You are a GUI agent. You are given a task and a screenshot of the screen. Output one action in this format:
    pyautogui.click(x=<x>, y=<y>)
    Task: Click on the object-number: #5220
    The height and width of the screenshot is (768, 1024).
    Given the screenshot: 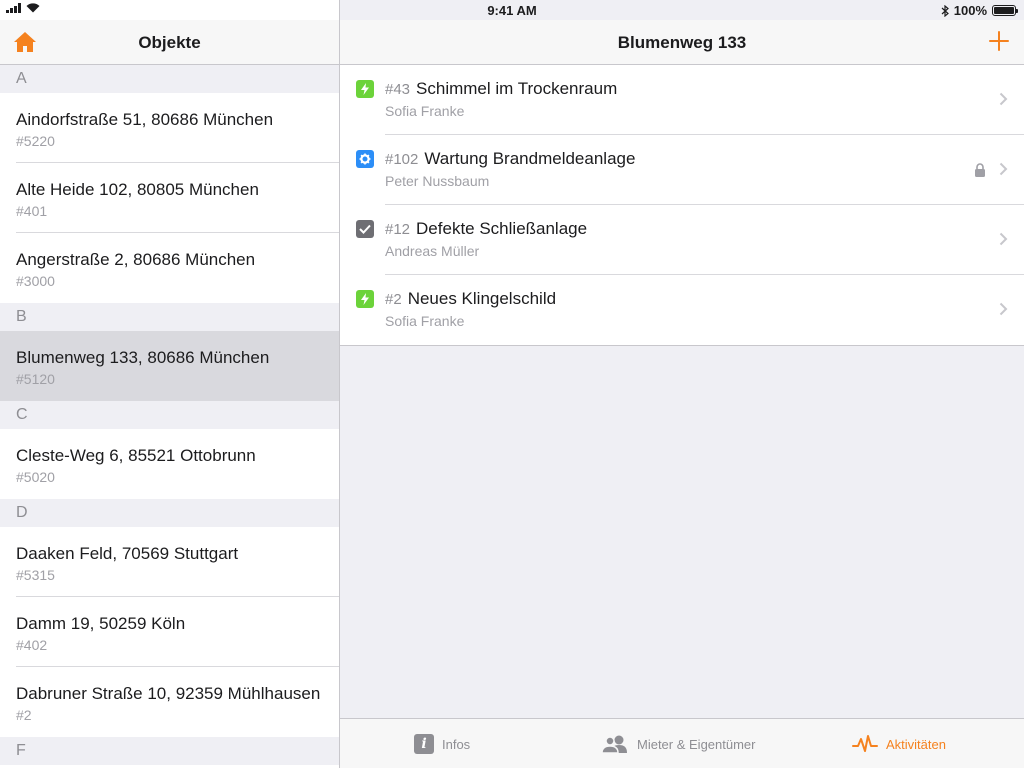 What is the action you would take?
    pyautogui.click(x=35, y=141)
    